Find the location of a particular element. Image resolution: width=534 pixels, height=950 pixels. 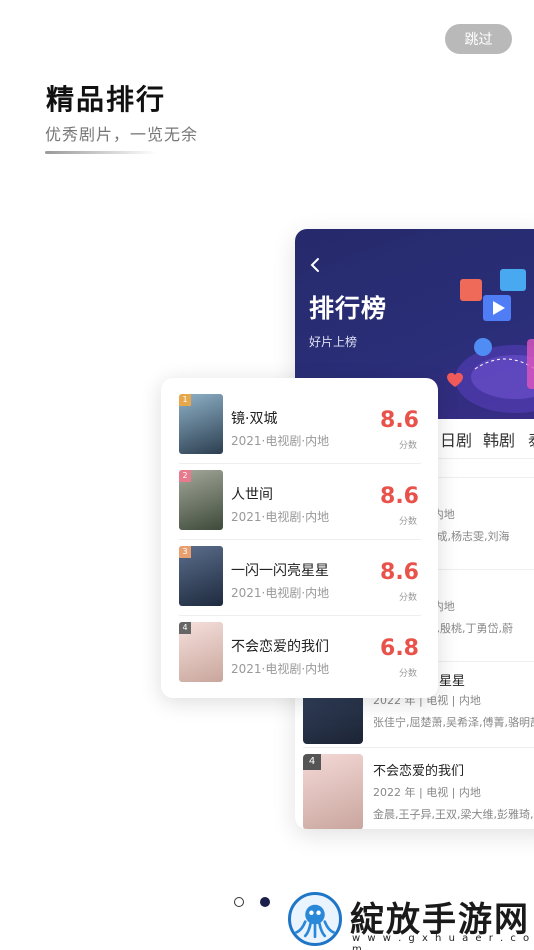

page-indicator is located at coordinates (254, 903).